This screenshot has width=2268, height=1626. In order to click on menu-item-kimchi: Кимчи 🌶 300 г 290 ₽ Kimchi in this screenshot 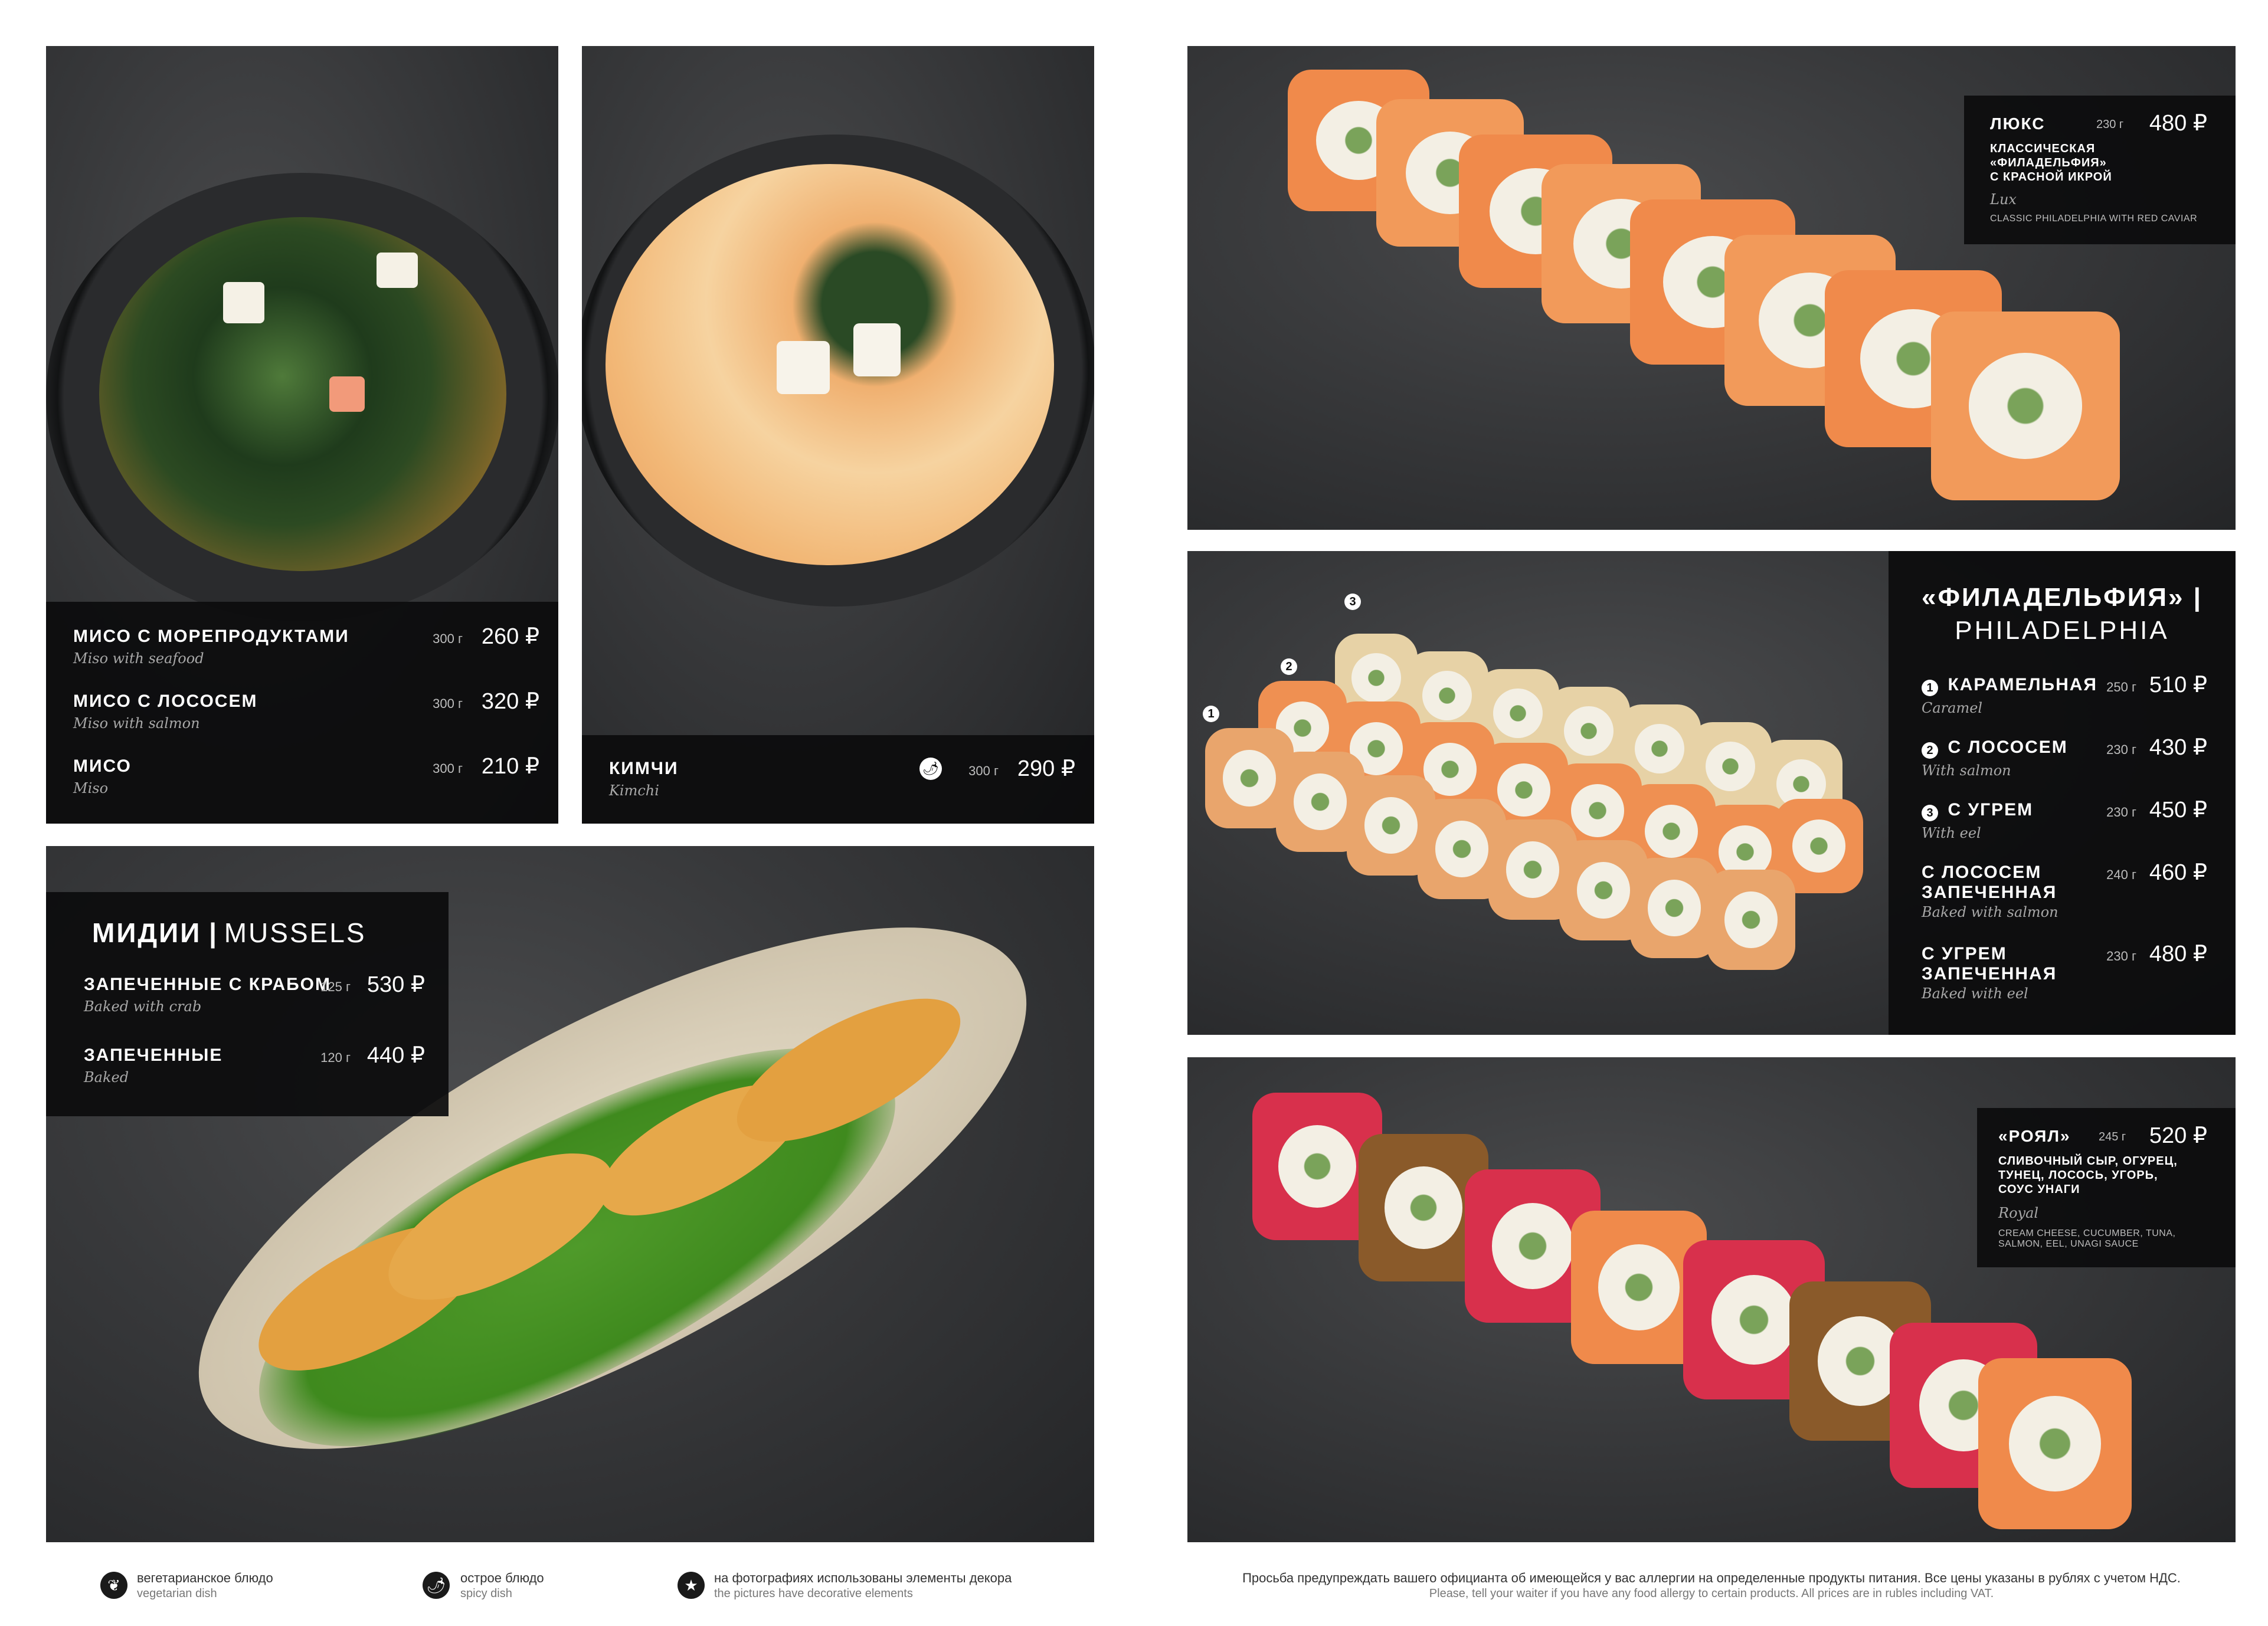, I will do `click(842, 777)`.